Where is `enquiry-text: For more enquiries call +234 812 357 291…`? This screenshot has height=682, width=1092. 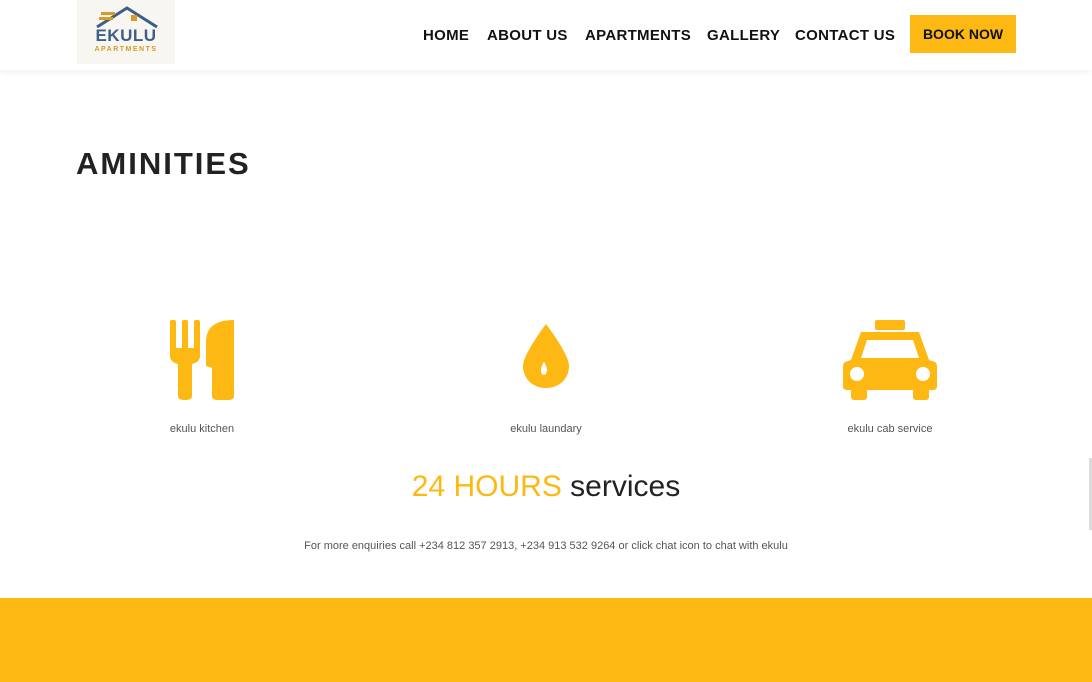 enquiry-text: For more enquiries call +234 812 357 291… is located at coordinates (546, 546).